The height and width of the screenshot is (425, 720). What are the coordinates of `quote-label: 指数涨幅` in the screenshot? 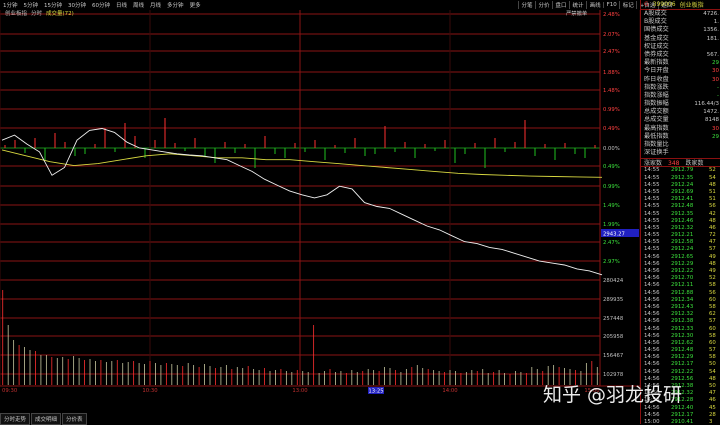 It's located at (656, 95).